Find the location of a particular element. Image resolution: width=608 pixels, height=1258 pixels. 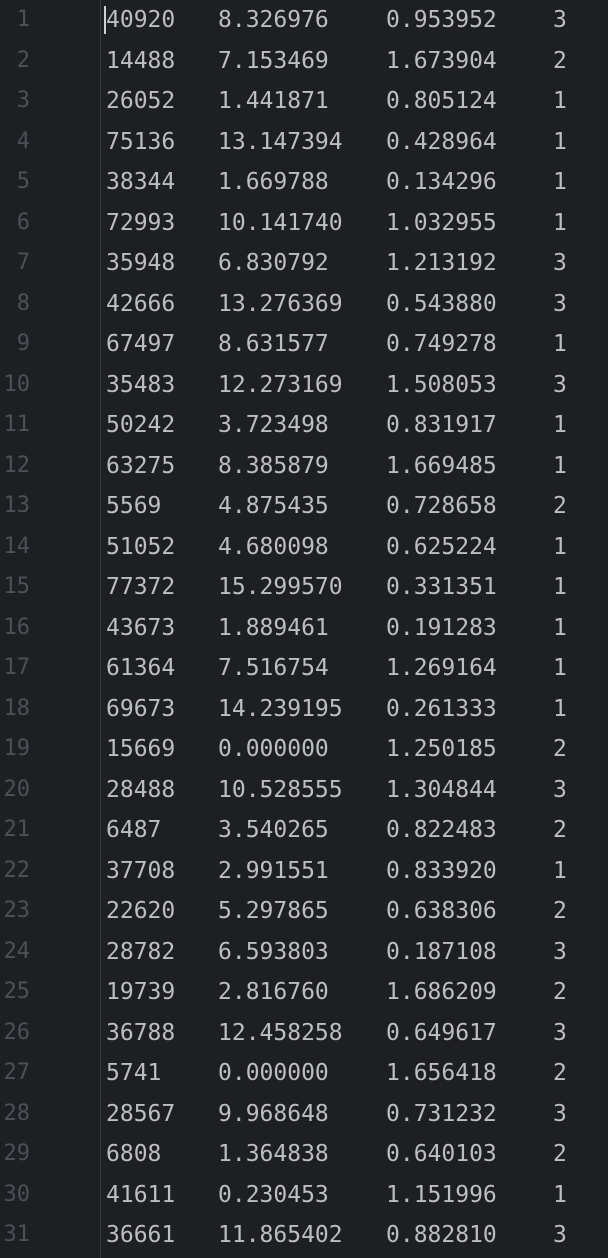

editor-line: 23 22620 5.297865 0.638306 2 is located at coordinates (304, 911).